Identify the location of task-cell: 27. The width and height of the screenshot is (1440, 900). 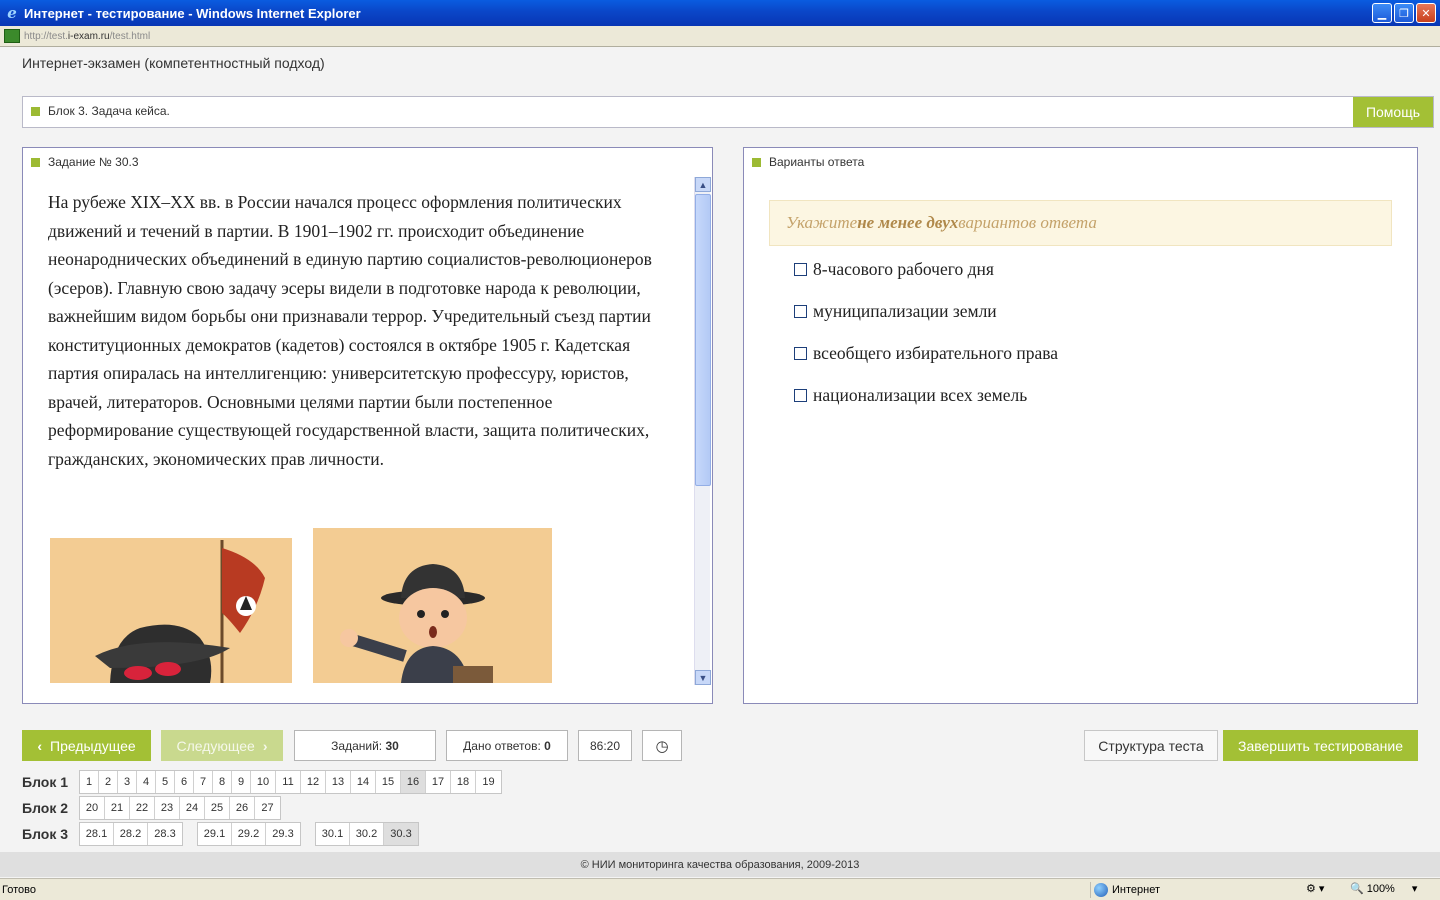
(267, 808).